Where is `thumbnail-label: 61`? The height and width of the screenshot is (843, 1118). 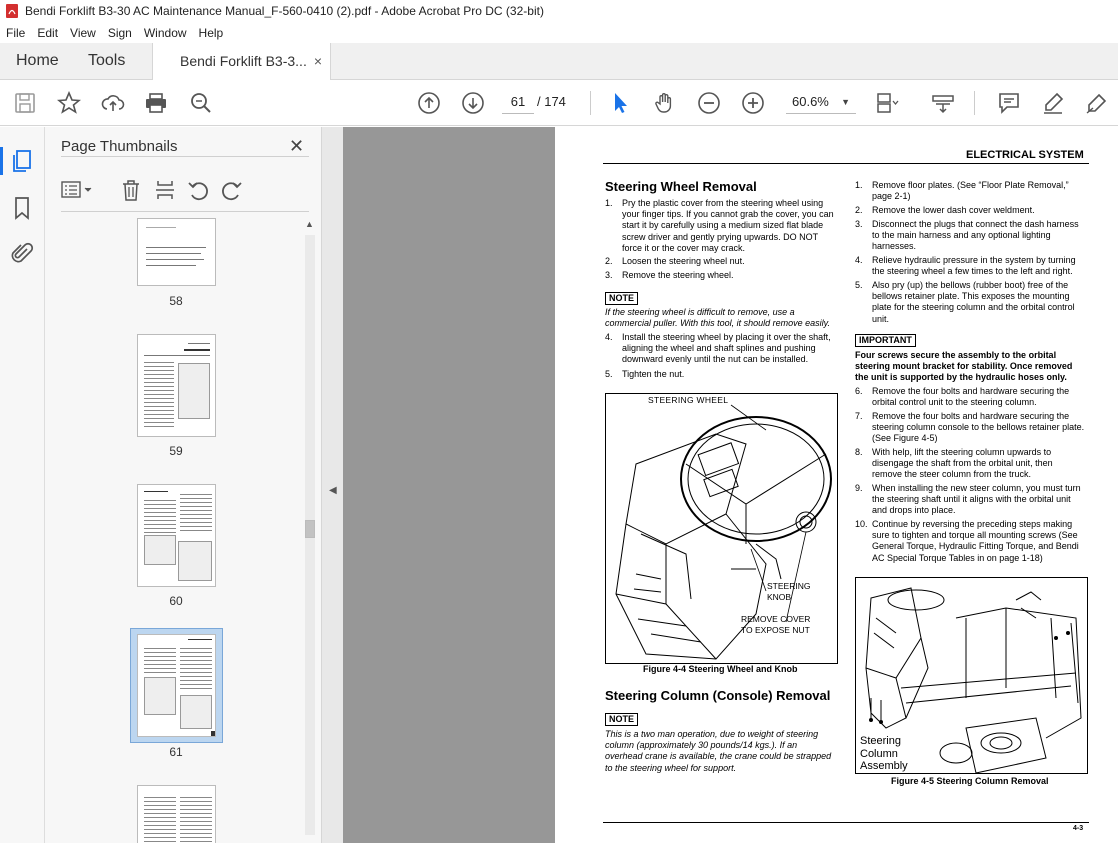 thumbnail-label: 61 is located at coordinates (176, 752).